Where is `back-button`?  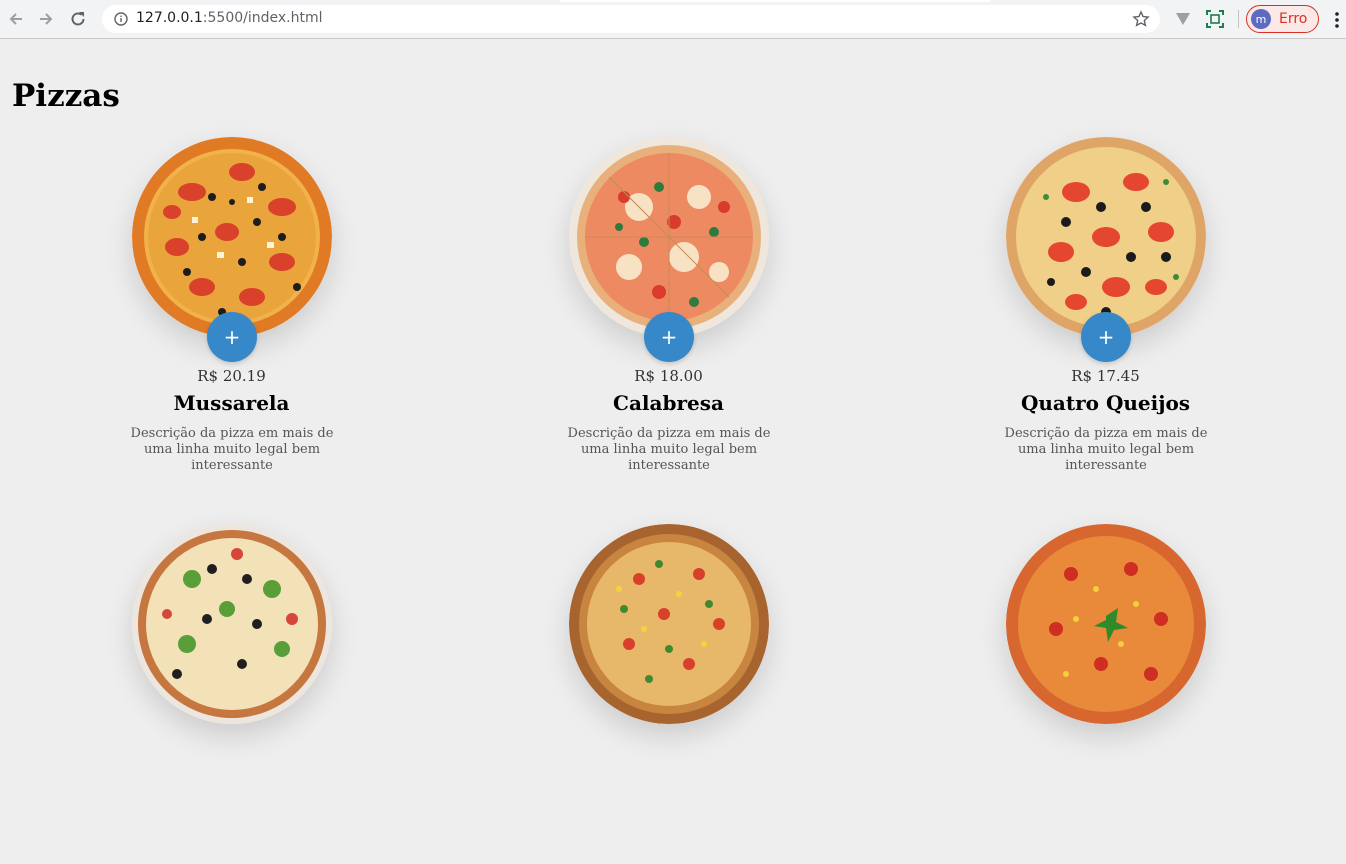
back-button is located at coordinates (16, 19).